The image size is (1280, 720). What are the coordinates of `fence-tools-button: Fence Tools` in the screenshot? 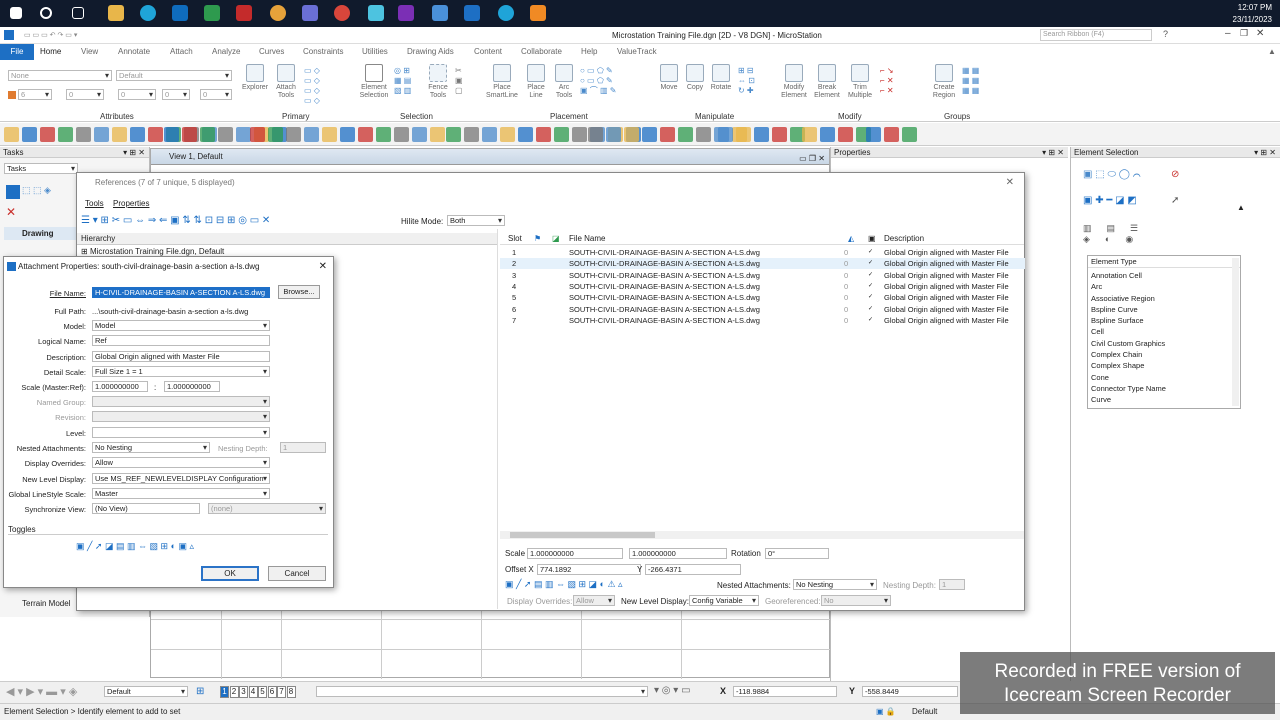 It's located at (438, 82).